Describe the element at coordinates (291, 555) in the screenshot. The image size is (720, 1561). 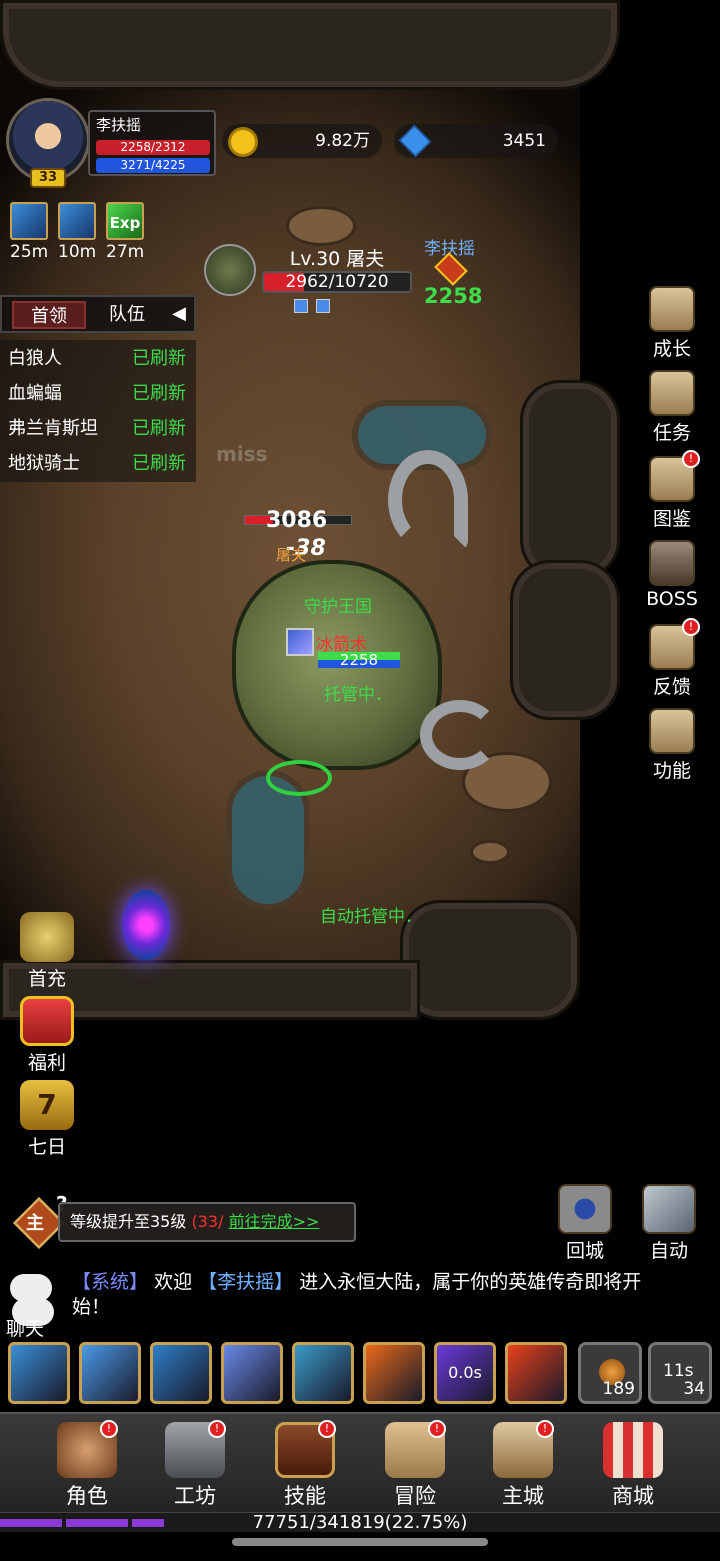
I see `monster-label: 屠夫` at that location.